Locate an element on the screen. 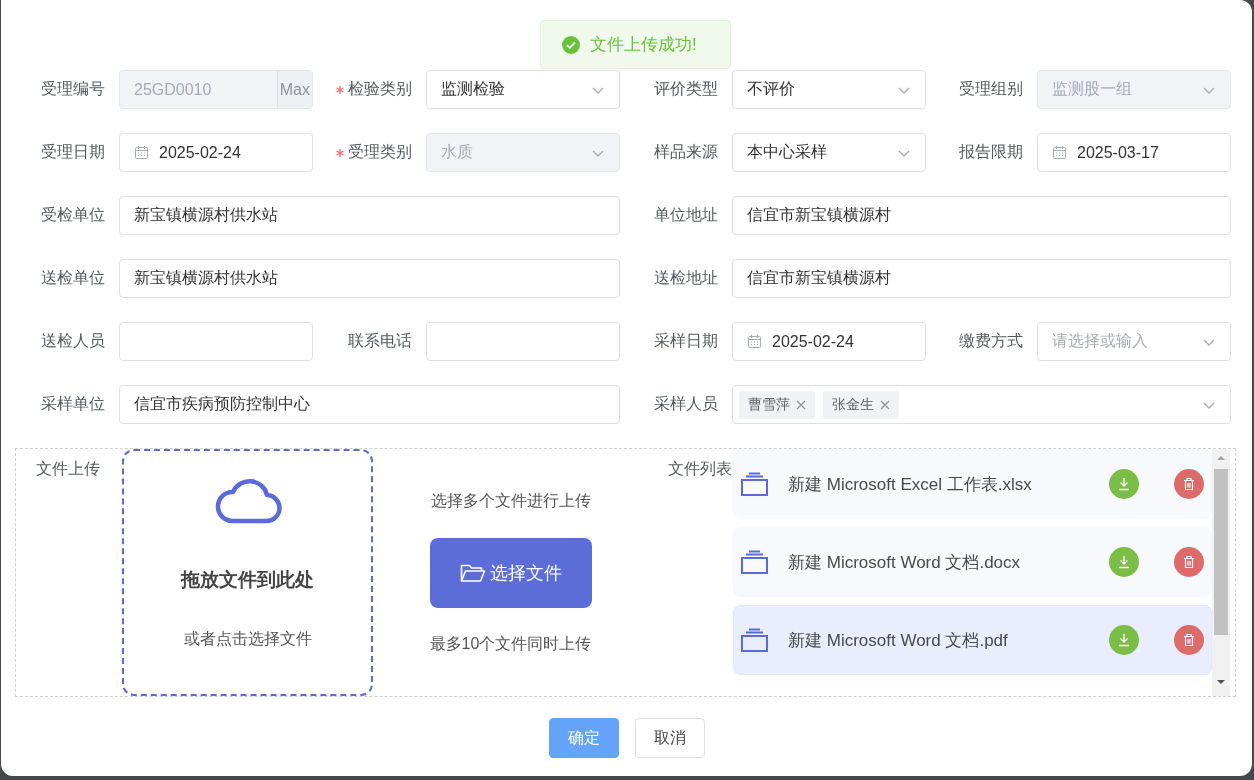 The width and height of the screenshot is (1254, 780). field-label: 采样日期 is located at coordinates (686, 341).